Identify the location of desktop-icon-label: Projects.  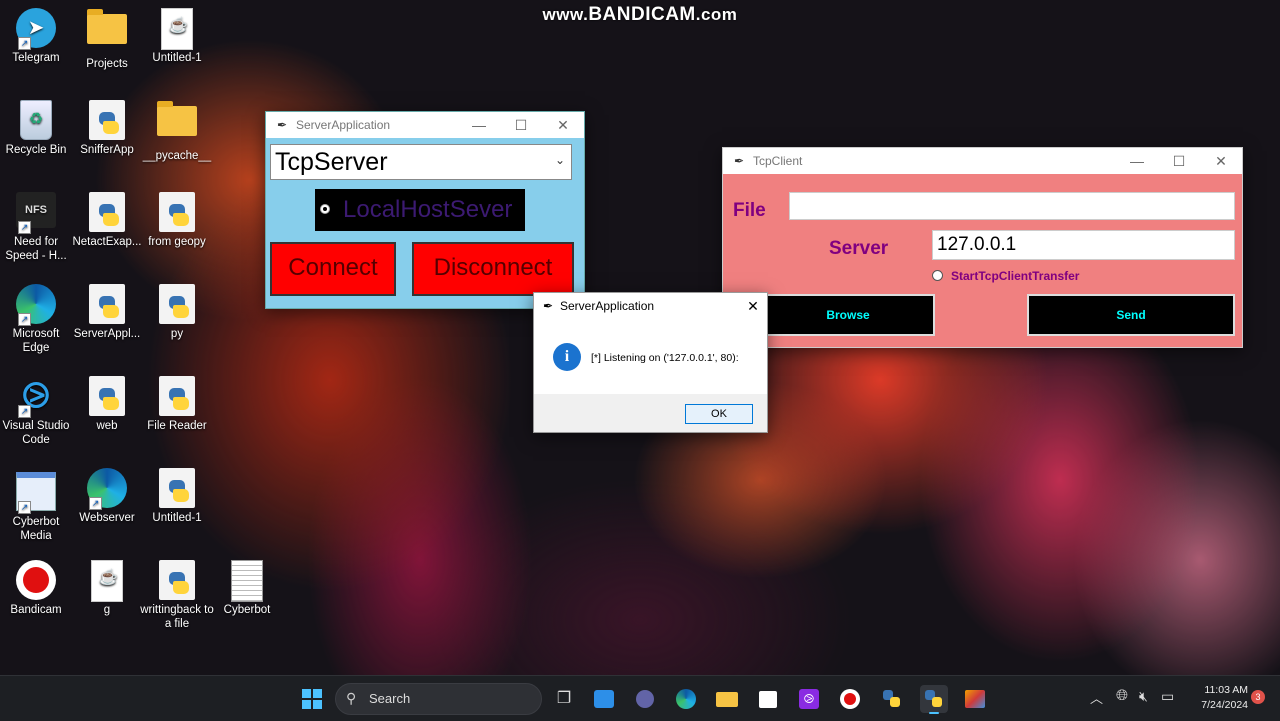
(107, 64).